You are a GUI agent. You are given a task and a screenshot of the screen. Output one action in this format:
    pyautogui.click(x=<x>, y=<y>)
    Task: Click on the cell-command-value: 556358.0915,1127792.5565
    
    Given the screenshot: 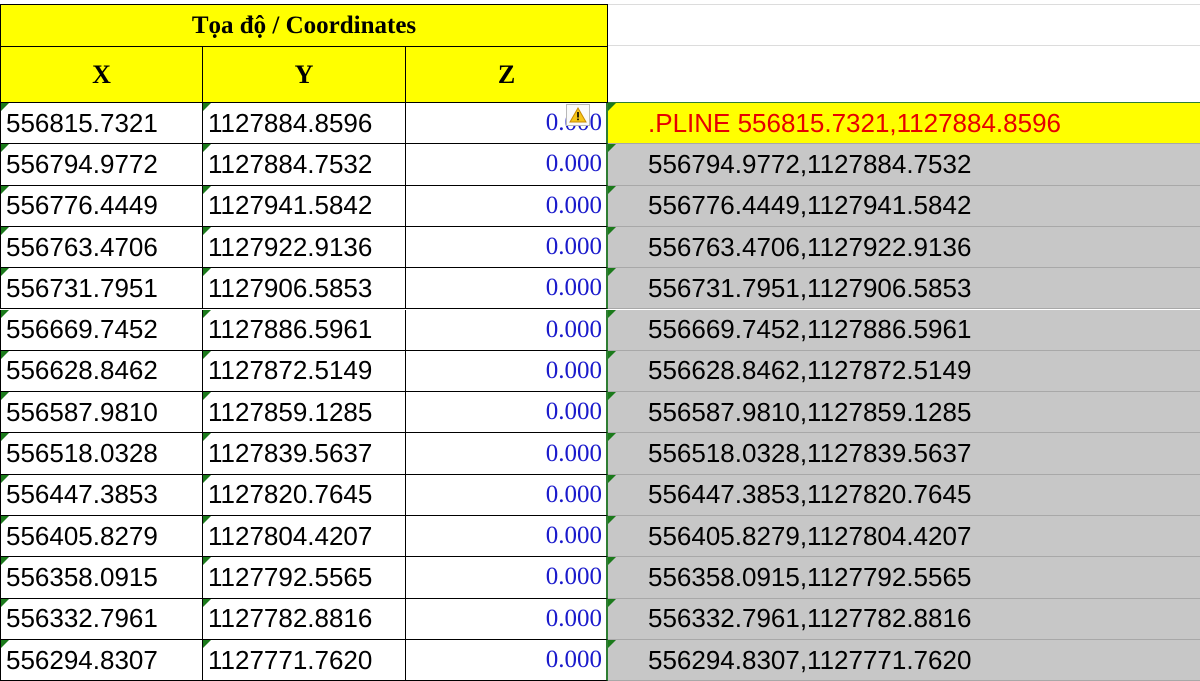 What is the action you would take?
    pyautogui.click(x=810, y=576)
    